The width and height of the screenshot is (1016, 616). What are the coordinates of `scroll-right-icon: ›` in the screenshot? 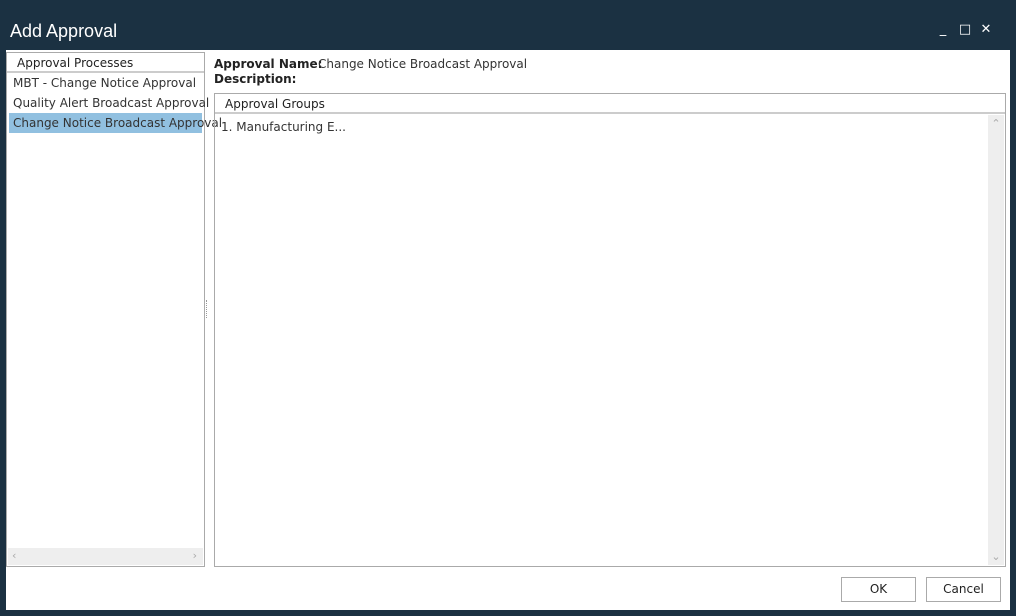 It's located at (195, 555).